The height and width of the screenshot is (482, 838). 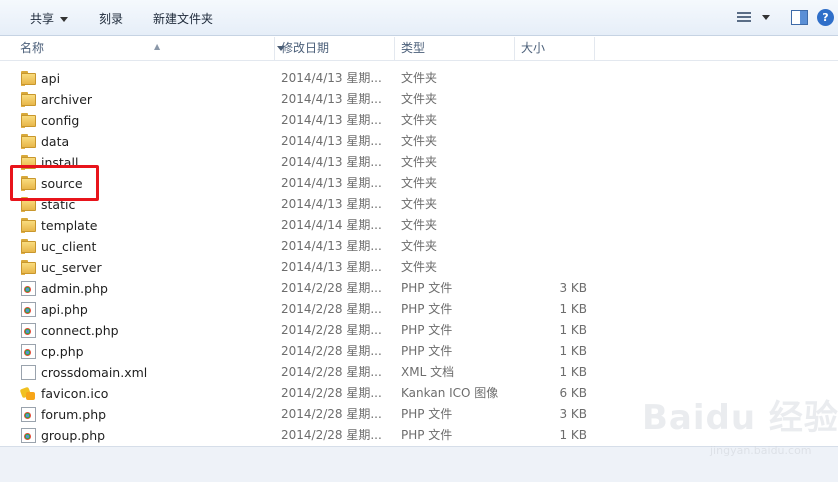 I want to click on share-button: 共享, so click(x=49, y=18).